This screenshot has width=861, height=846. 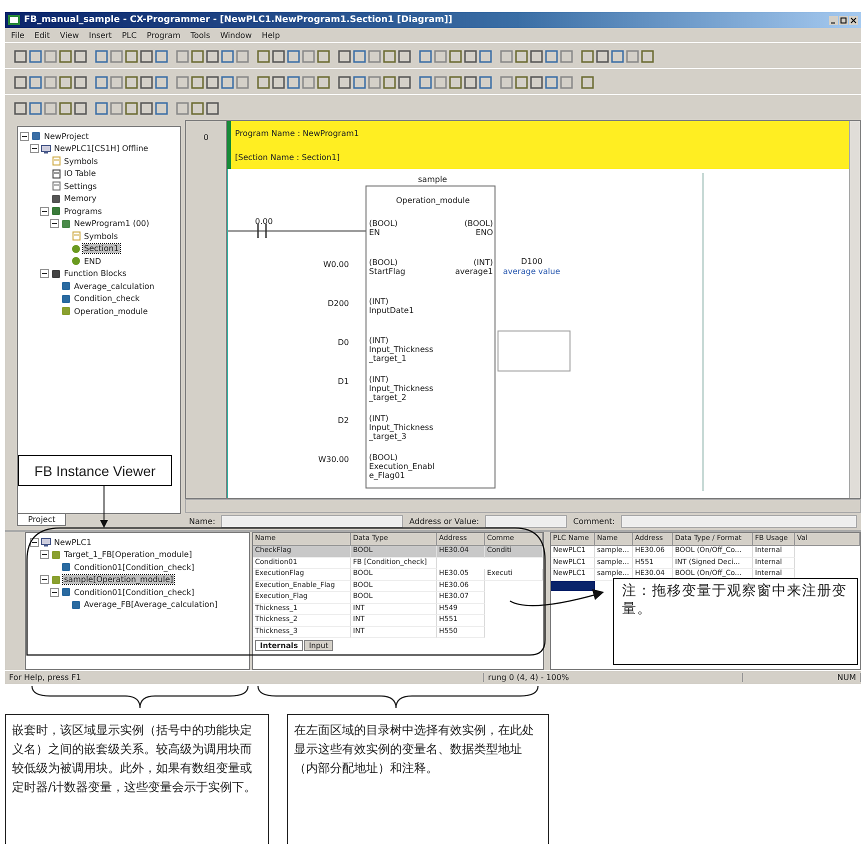 What do you see at coordinates (401, 427) in the screenshot?
I see `input-pin-label: (INT) Input_Thickness_target_3` at bounding box center [401, 427].